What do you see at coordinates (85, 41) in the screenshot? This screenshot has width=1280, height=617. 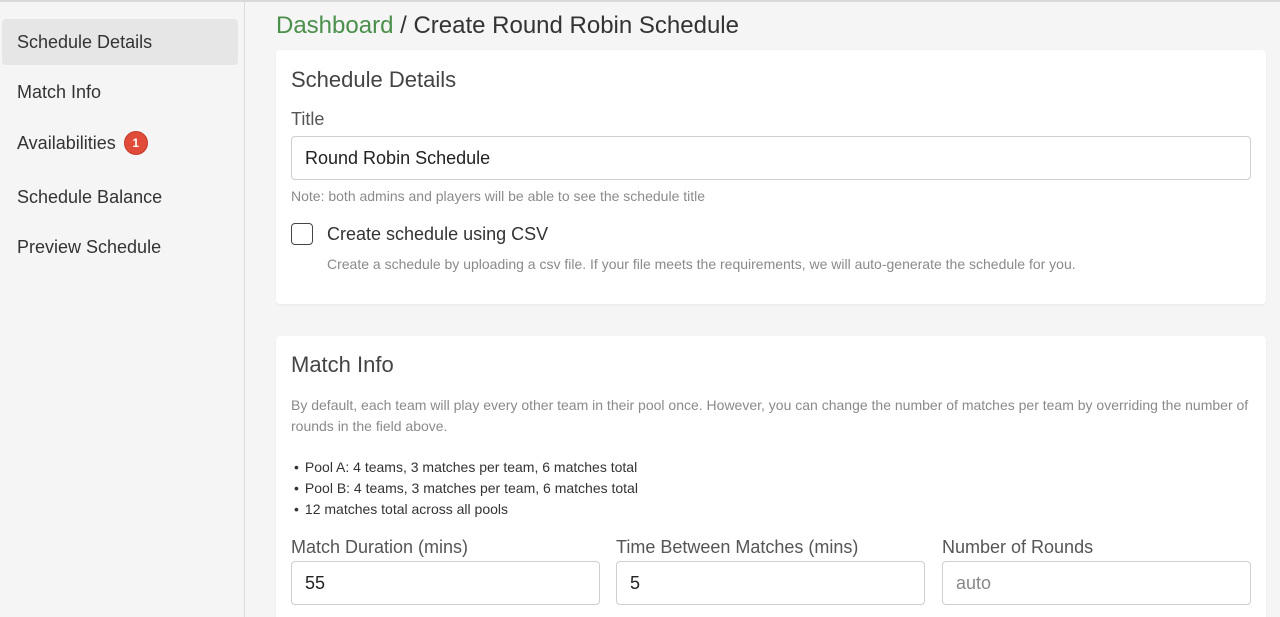 I see `sidebar-item-label: Schedule Details` at bounding box center [85, 41].